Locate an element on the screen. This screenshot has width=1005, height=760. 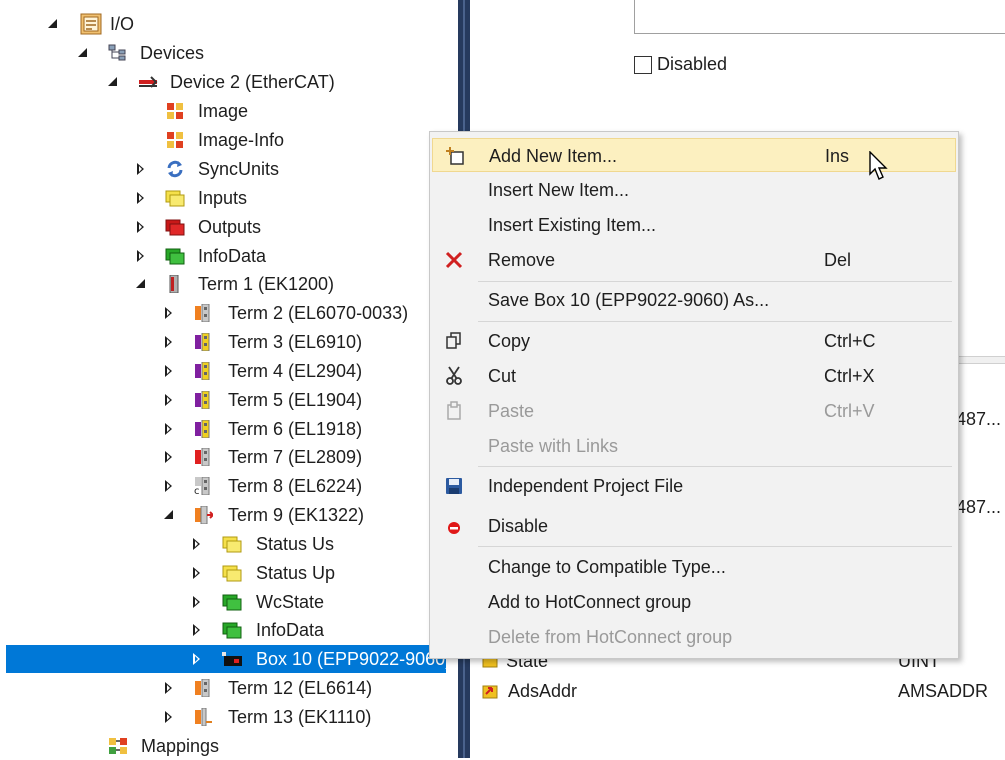
tree-item-term-8: c Term 8 (EL6224) is located at coordinates (229, 486).